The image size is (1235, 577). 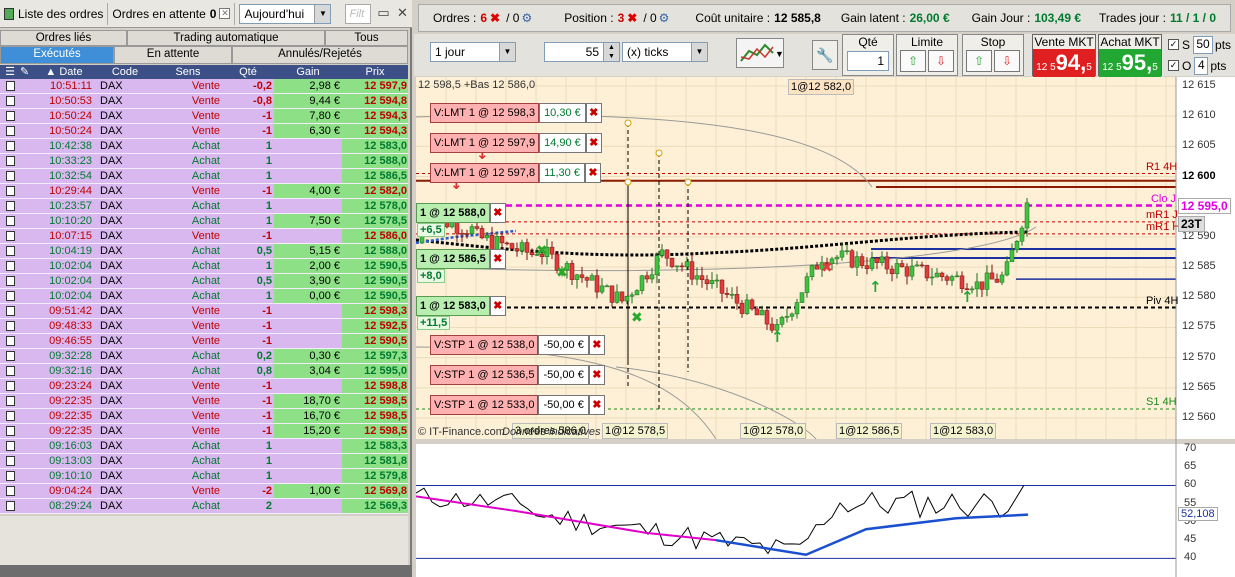 What do you see at coordinates (204, 386) in the screenshot?
I see `table-row: 09:23:24 DAX Vente -1 12 598,8` at bounding box center [204, 386].